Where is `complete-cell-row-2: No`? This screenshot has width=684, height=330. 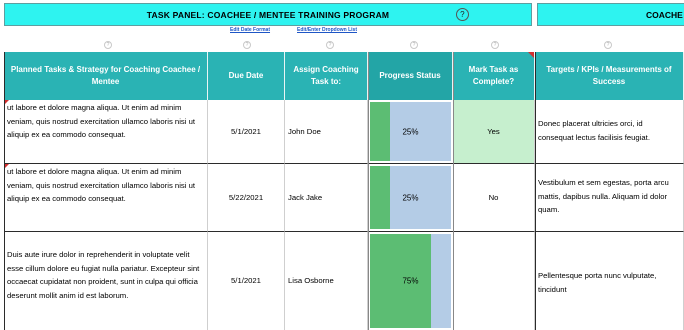
complete-cell-row-2: No is located at coordinates (494, 198).